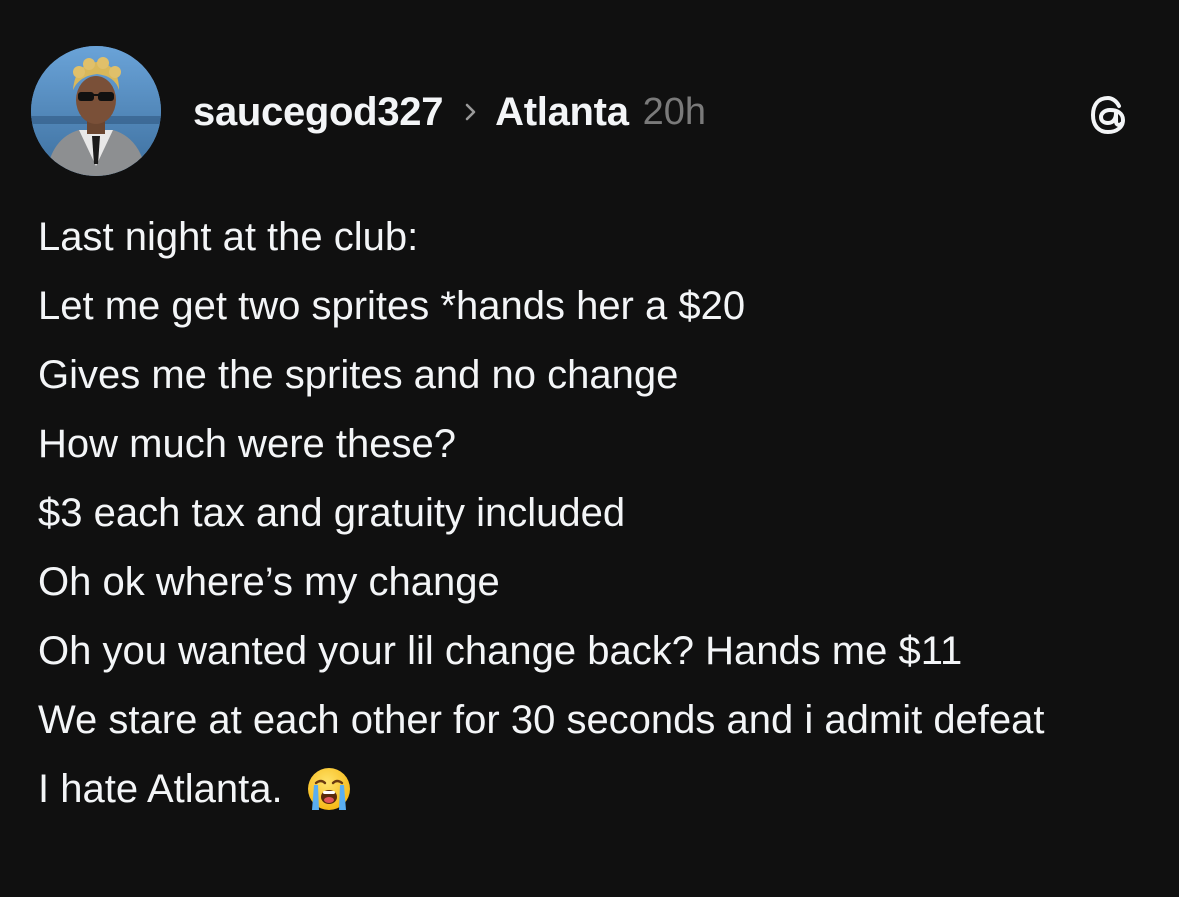  What do you see at coordinates (1109, 115) in the screenshot?
I see `threads-icon` at bounding box center [1109, 115].